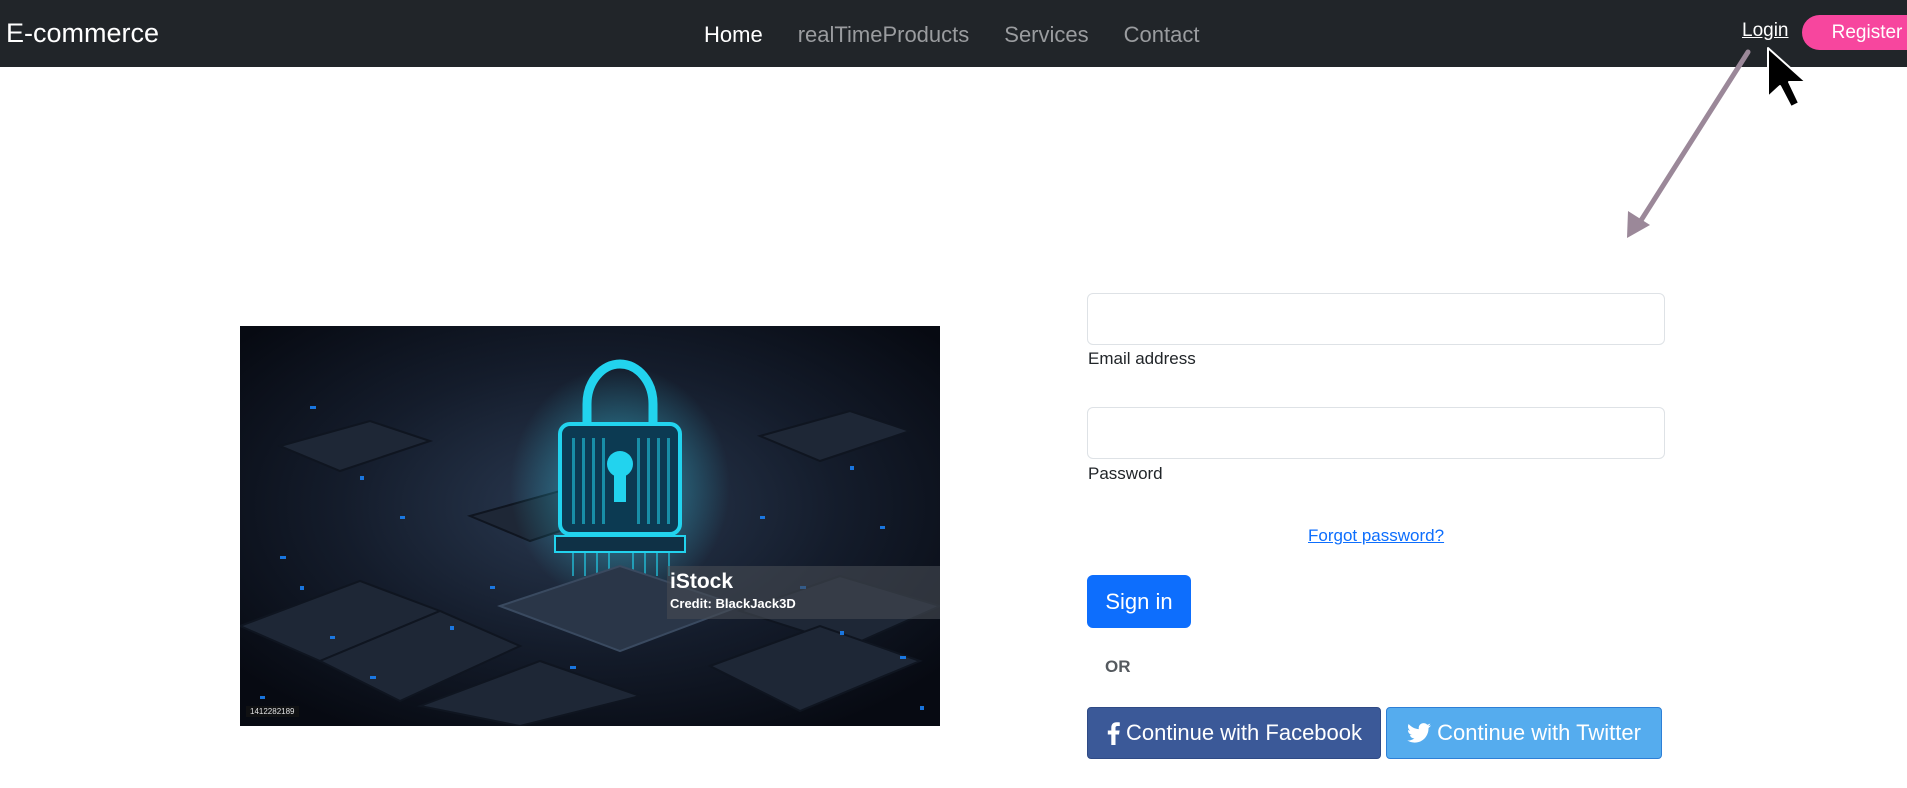 The width and height of the screenshot is (1907, 788). What do you see at coordinates (733, 603) in the screenshot?
I see `image-credit: Credit: BlackJack3D` at bounding box center [733, 603].